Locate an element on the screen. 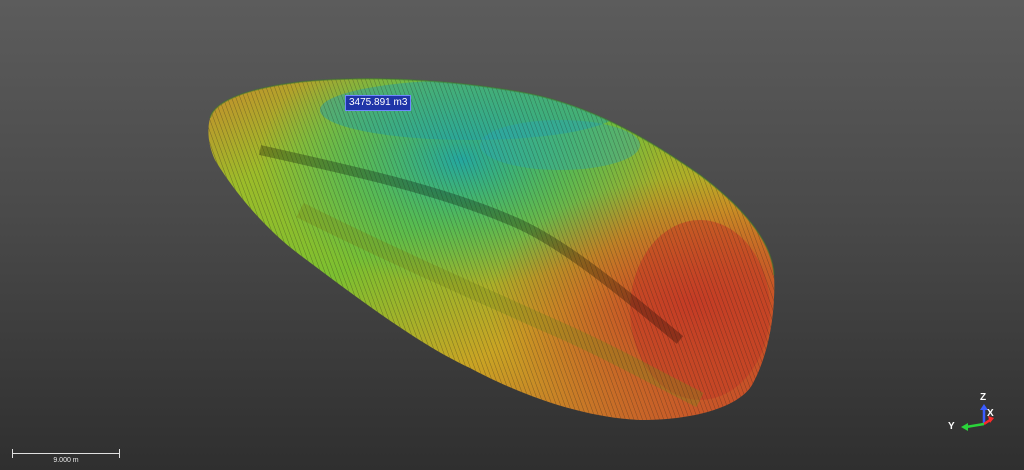 The height and width of the screenshot is (470, 1024). axis-z-label: Z is located at coordinates (983, 397).